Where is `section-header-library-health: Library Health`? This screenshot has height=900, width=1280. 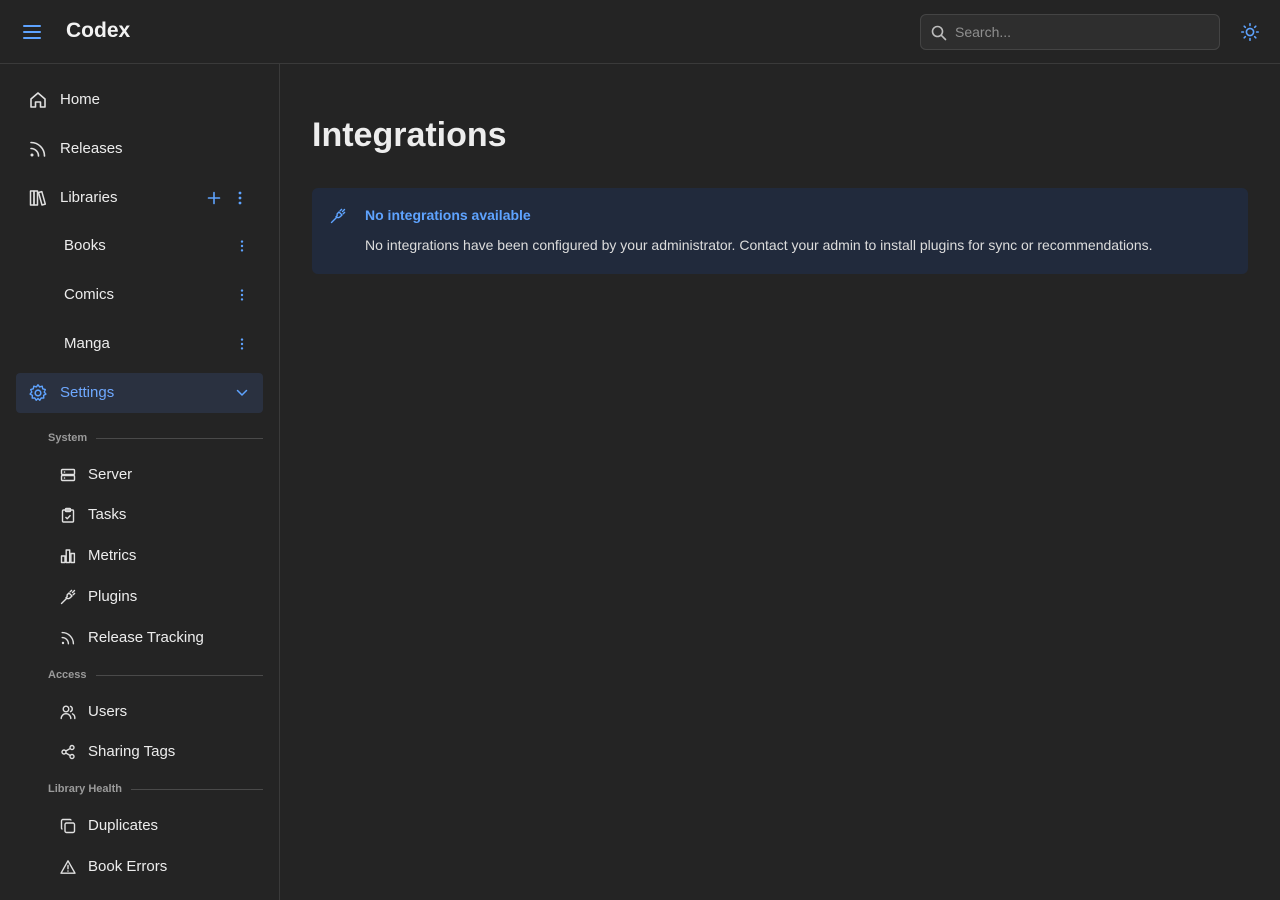
section-header-library-health: Library Health is located at coordinates (155, 789).